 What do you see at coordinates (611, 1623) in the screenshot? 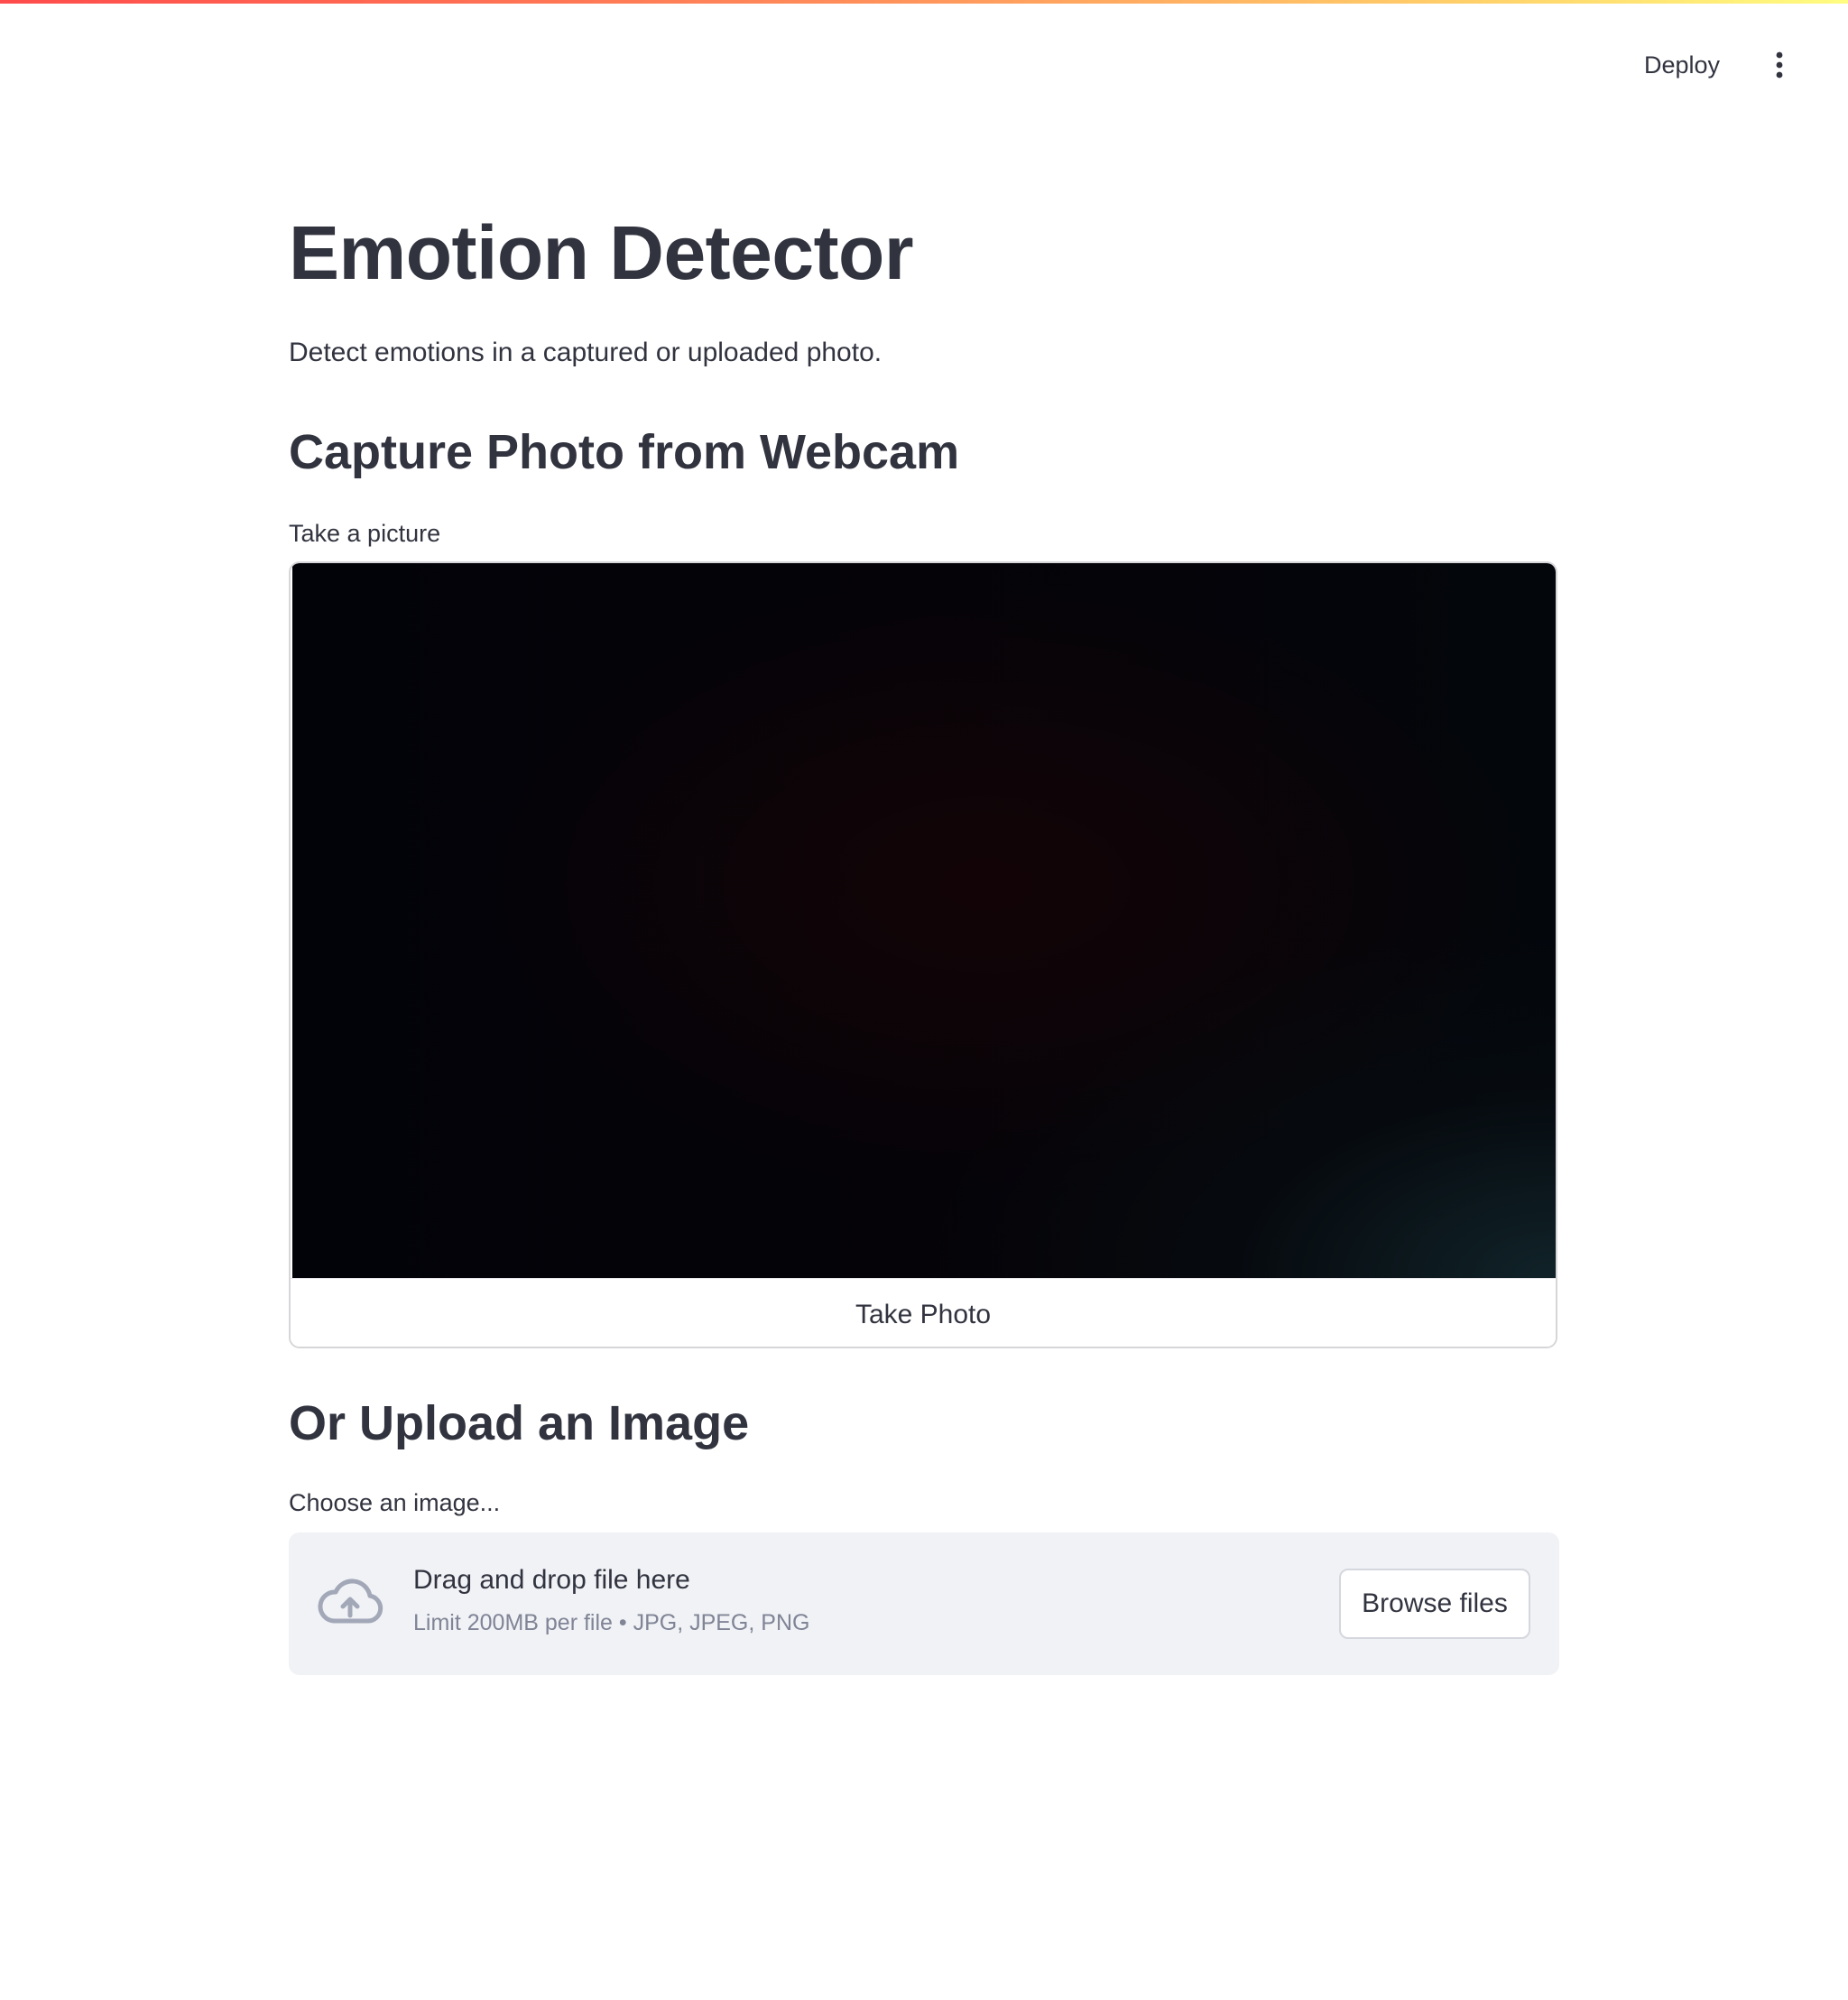
I see `dropzone-limit-text: Limit 200MB per file • JPG, JPEG, PNG` at bounding box center [611, 1623].